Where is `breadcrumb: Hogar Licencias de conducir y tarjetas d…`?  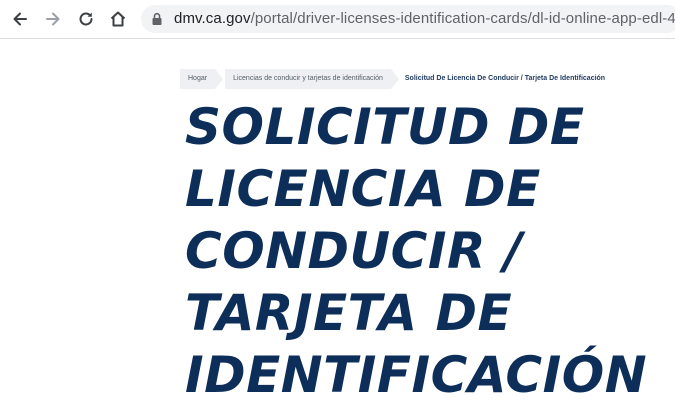 breadcrumb: Hogar Licencias de conducir y tarjetas d… is located at coordinates (396, 79).